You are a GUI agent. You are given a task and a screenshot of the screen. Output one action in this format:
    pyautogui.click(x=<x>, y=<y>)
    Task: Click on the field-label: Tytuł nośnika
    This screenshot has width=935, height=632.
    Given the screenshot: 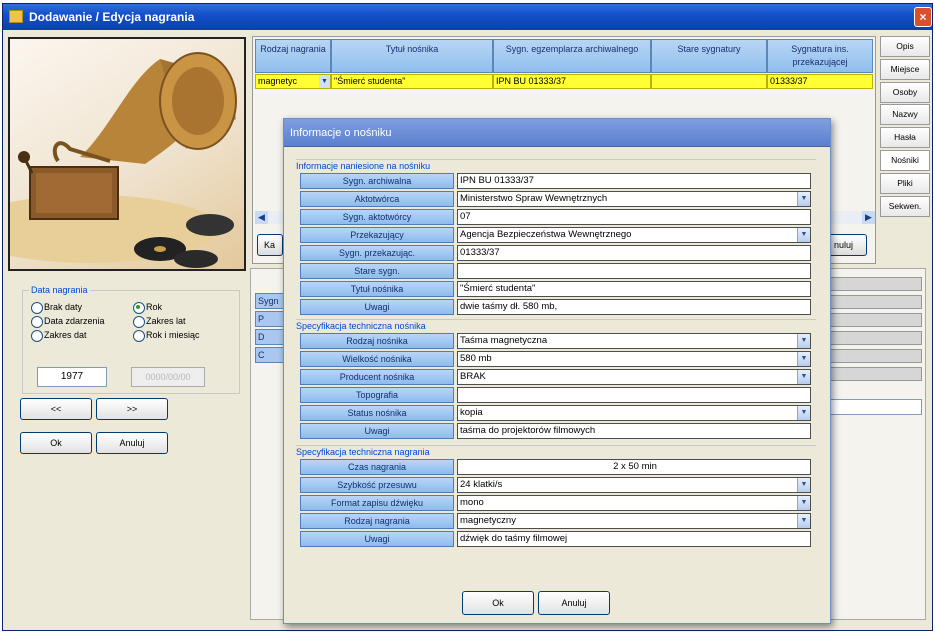 What is the action you would take?
    pyautogui.click(x=377, y=289)
    